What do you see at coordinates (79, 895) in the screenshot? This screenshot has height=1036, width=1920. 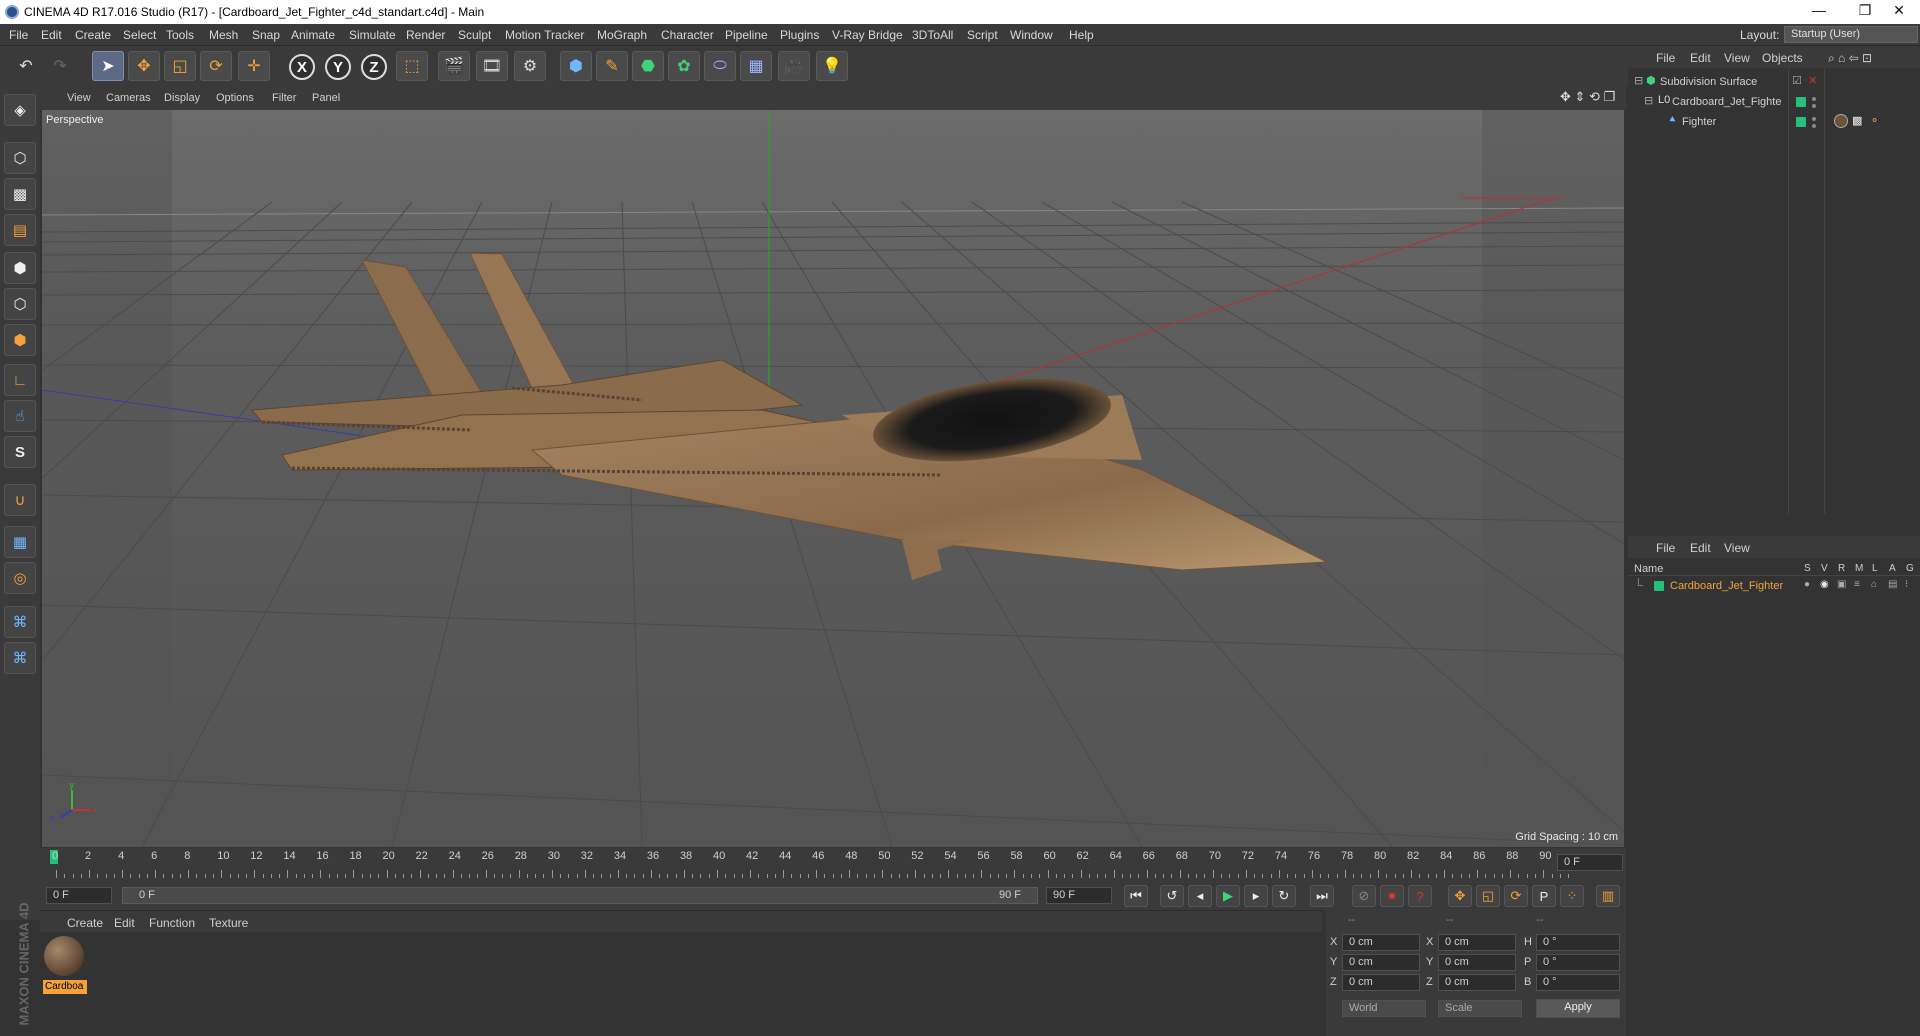 I see `start-frame-field: 0 F` at bounding box center [79, 895].